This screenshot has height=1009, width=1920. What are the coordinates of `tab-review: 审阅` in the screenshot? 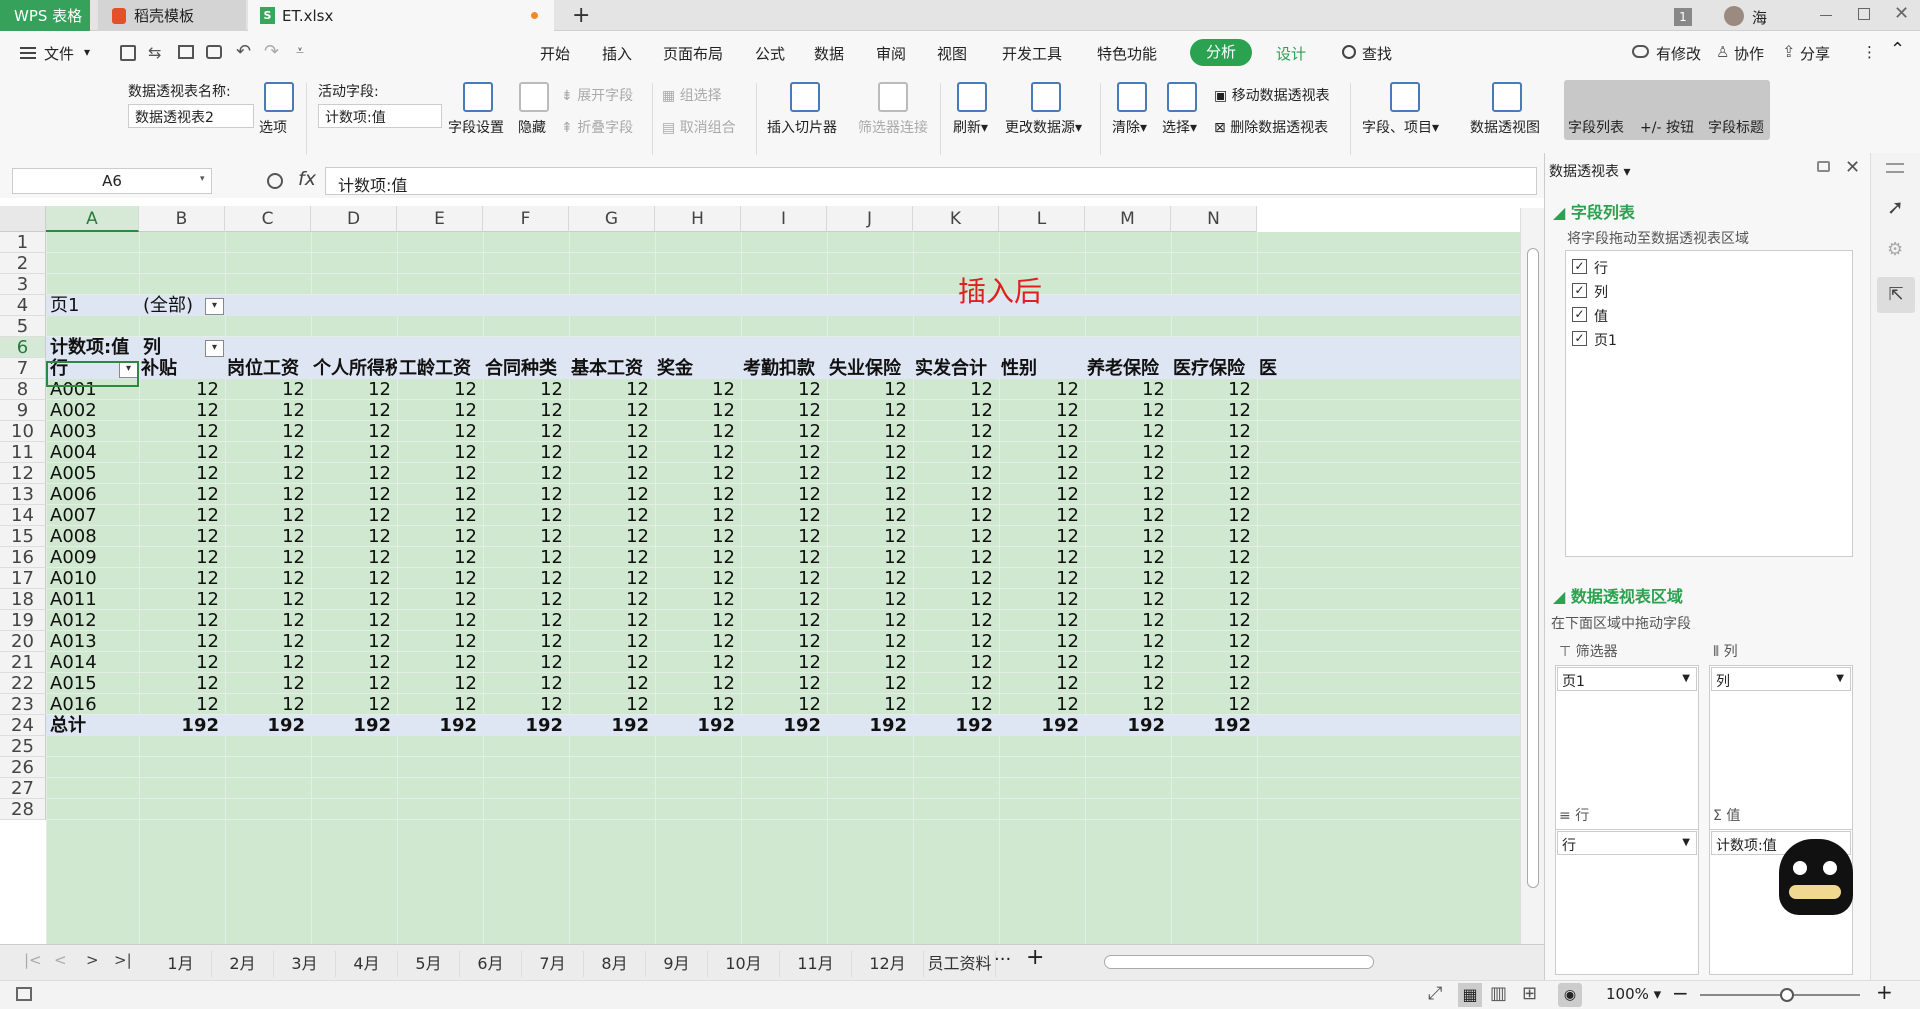 It's located at (891, 53).